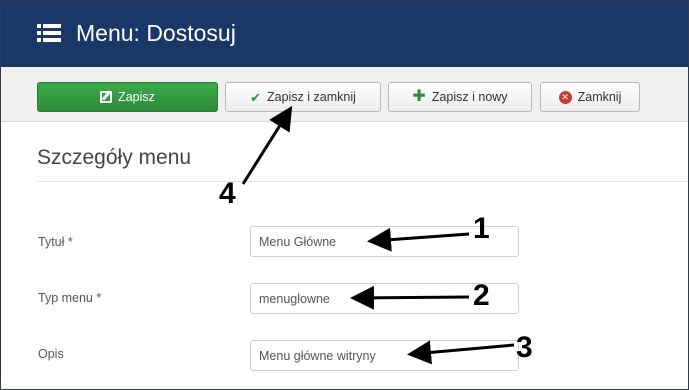 This screenshot has width=689, height=390. I want to click on description-input: Menu główne witryny, so click(384, 355).